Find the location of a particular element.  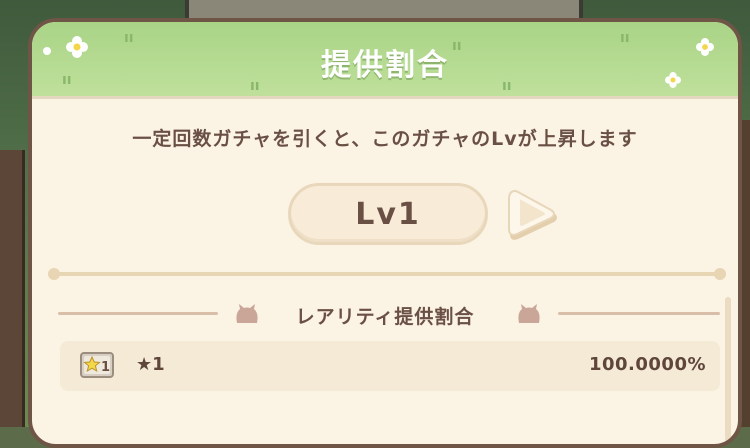

star-rarity-badge-icon: 1 is located at coordinates (97, 365).